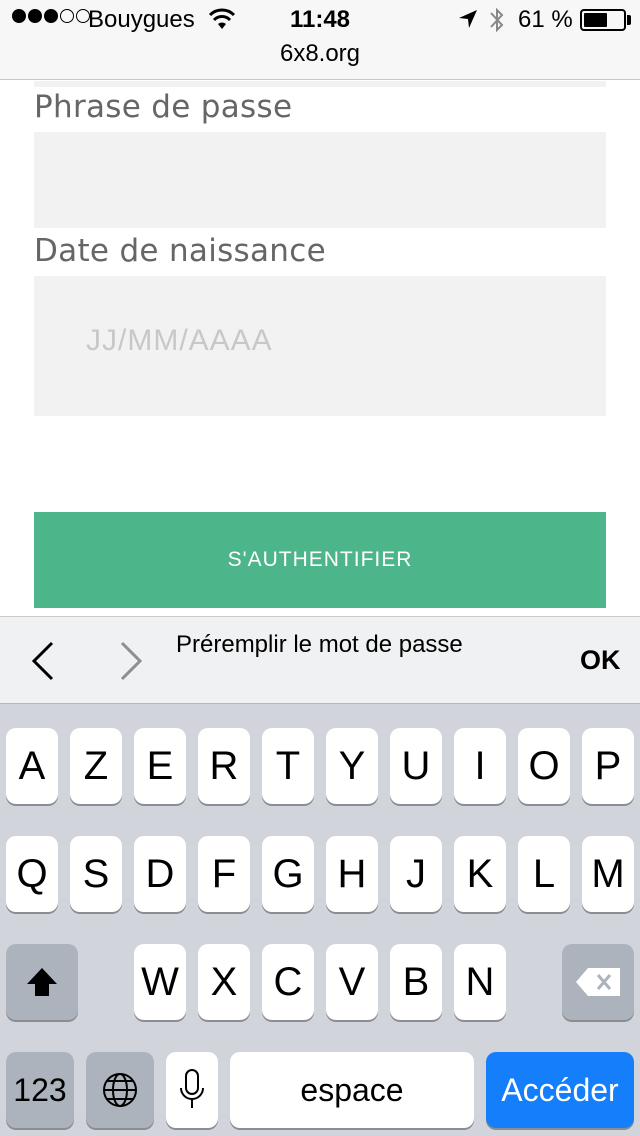 This screenshot has height=1136, width=640. Describe the element at coordinates (480, 766) in the screenshot. I see `key-i: I` at that location.